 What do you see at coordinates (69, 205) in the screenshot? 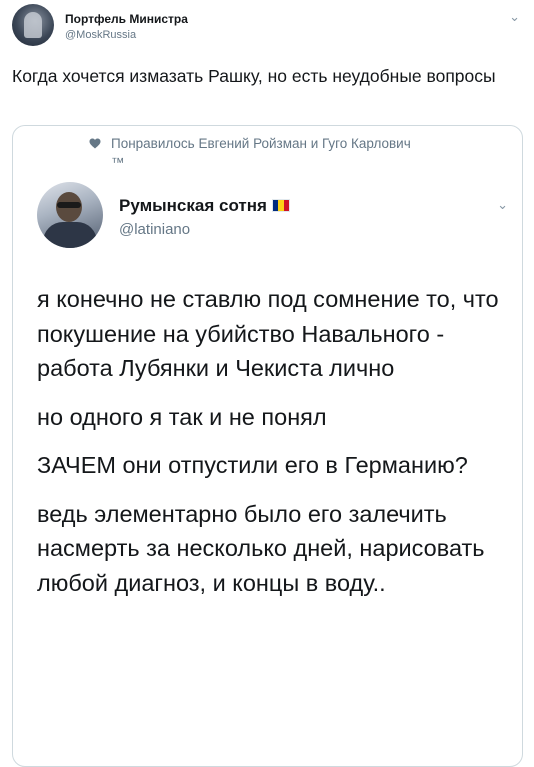
I see `avatar-glasses` at bounding box center [69, 205].